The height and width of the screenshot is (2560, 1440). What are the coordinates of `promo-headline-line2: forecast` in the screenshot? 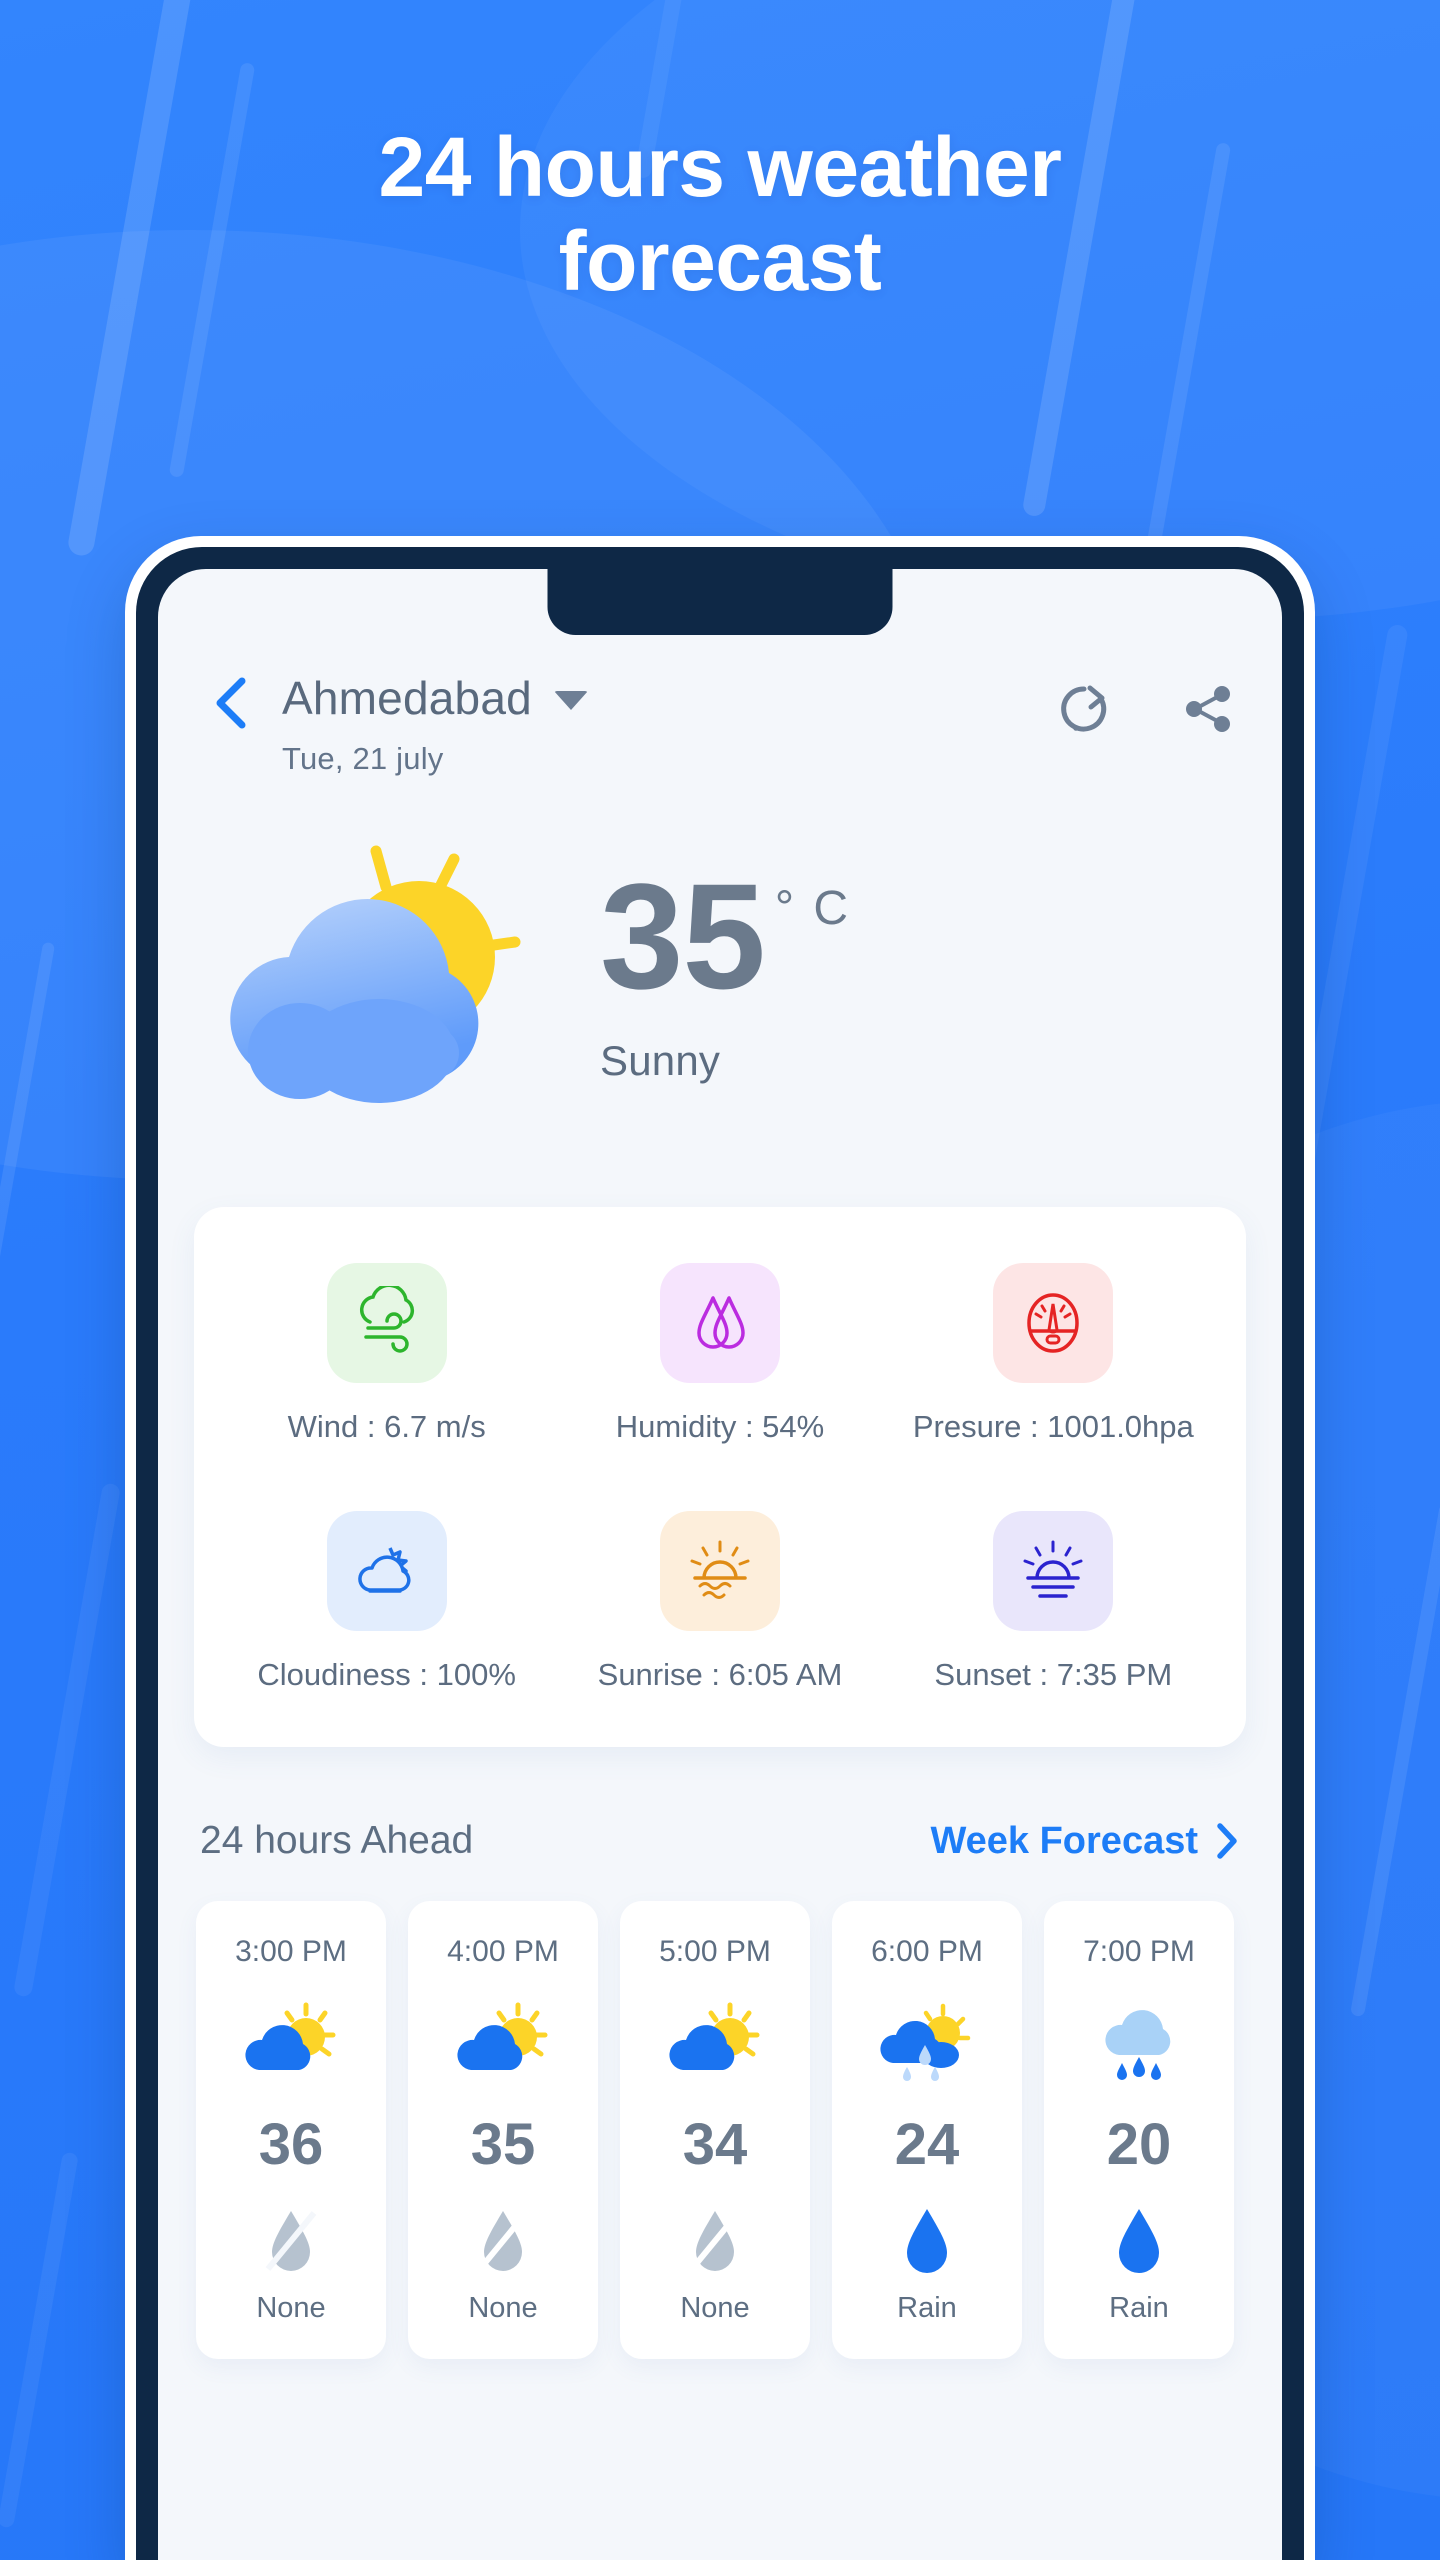 It's located at (720, 261).